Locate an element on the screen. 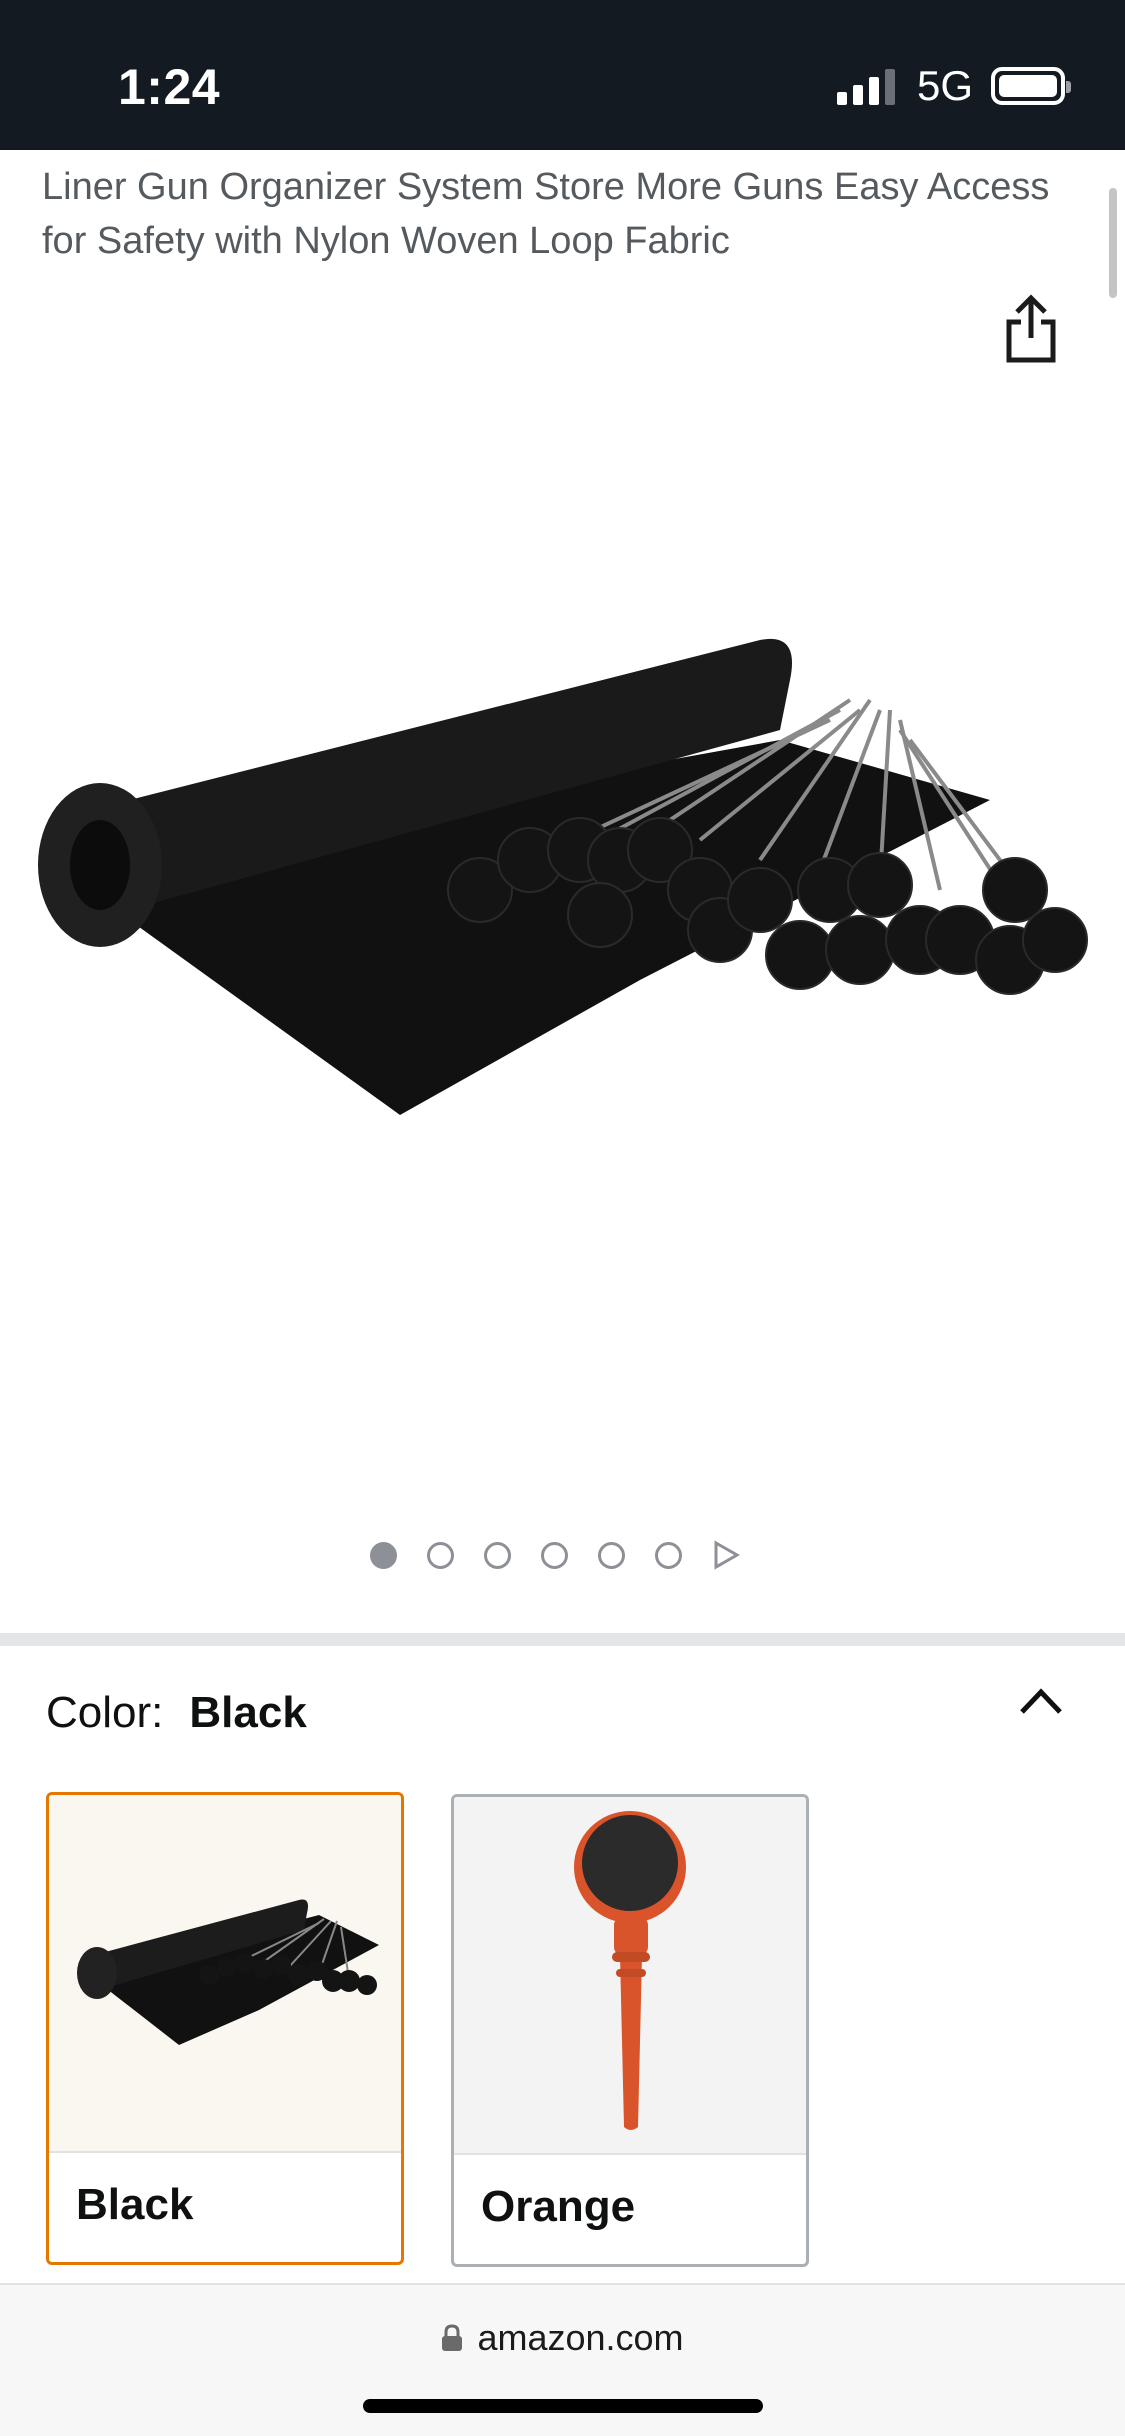 The width and height of the screenshot is (1125, 2436). swatch-label: Black is located at coordinates (135, 2204).